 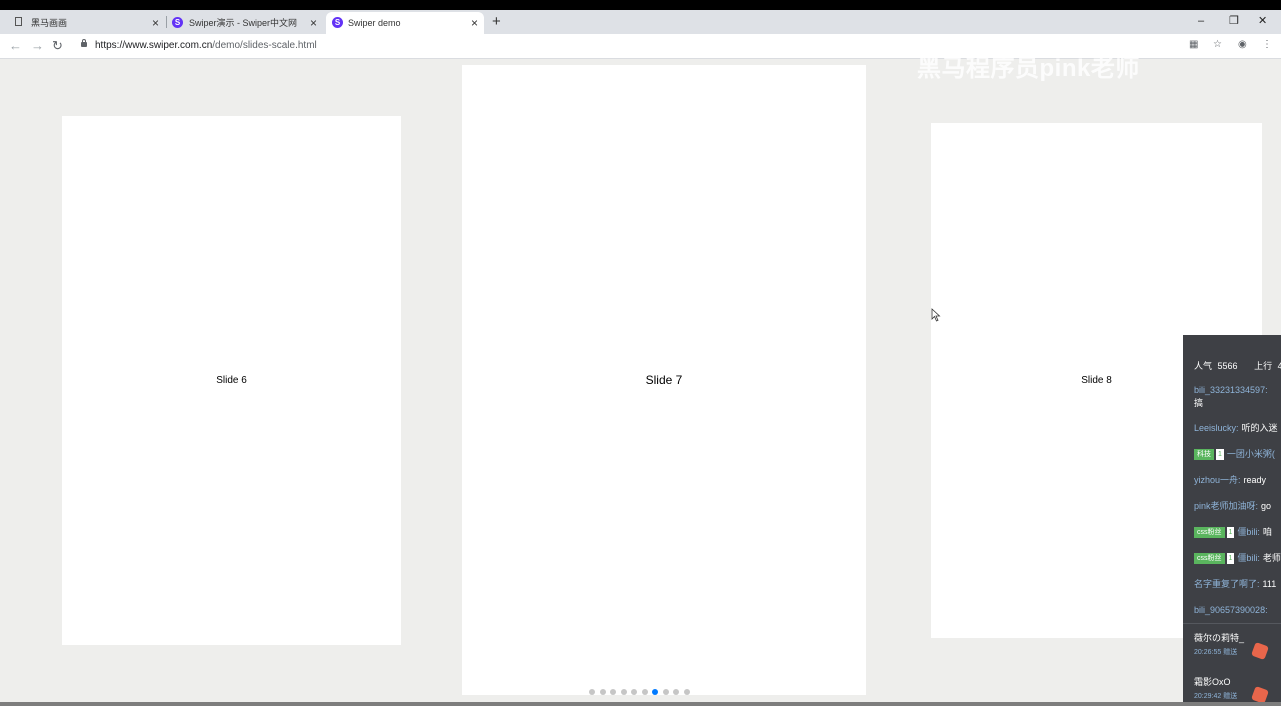 I want to click on back-arrow-icon: ←, so click(x=15, y=46).